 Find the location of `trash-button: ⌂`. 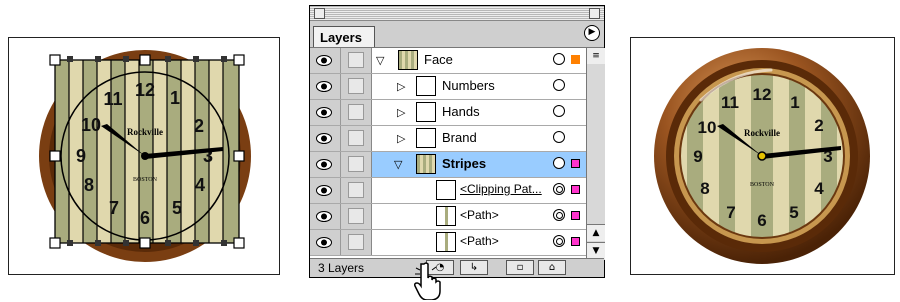

trash-button: ⌂ is located at coordinates (552, 267).